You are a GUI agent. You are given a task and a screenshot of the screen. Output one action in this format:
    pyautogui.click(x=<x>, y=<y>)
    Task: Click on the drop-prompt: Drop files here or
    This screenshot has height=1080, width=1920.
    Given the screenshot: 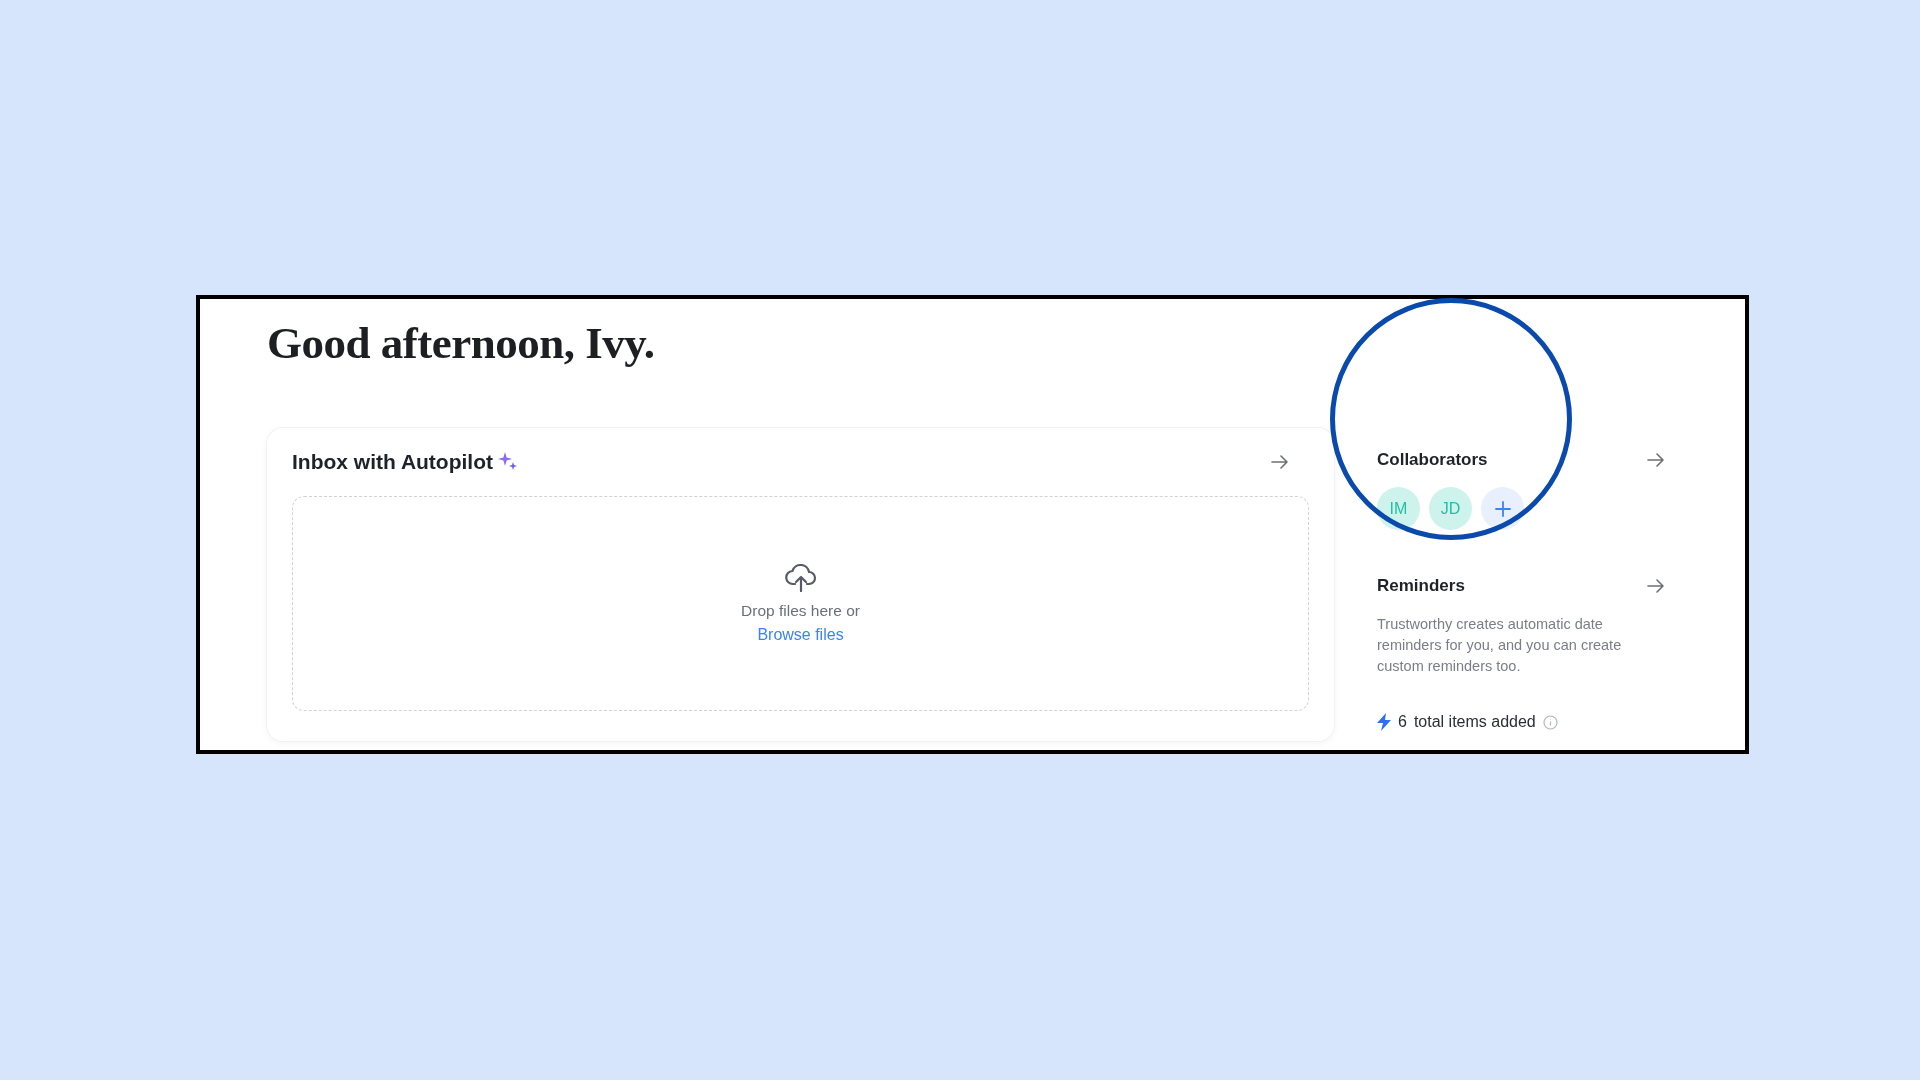 What is the action you would take?
    pyautogui.click(x=800, y=610)
    